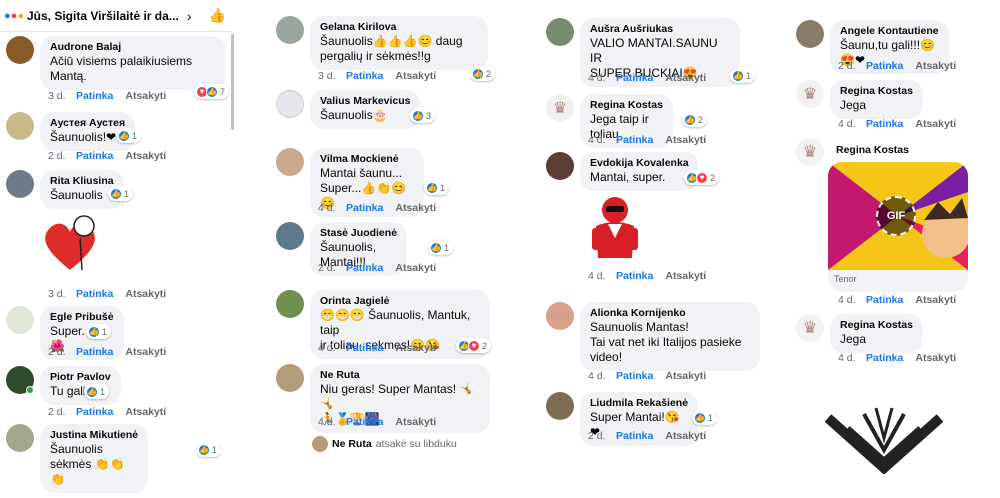 This screenshot has height=498, width=1000. I want to click on comment-author: Egle Pribušė, so click(82, 317).